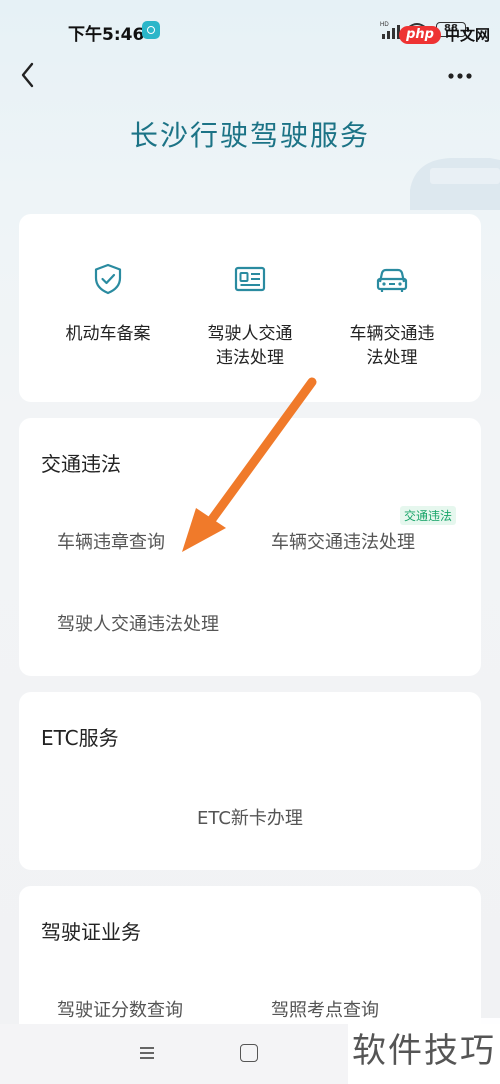 Image resolution: width=500 pixels, height=1084 pixels. What do you see at coordinates (392, 316) in the screenshot?
I see `quick-action-vehicle-violation: 车辆交通违 法处理` at bounding box center [392, 316].